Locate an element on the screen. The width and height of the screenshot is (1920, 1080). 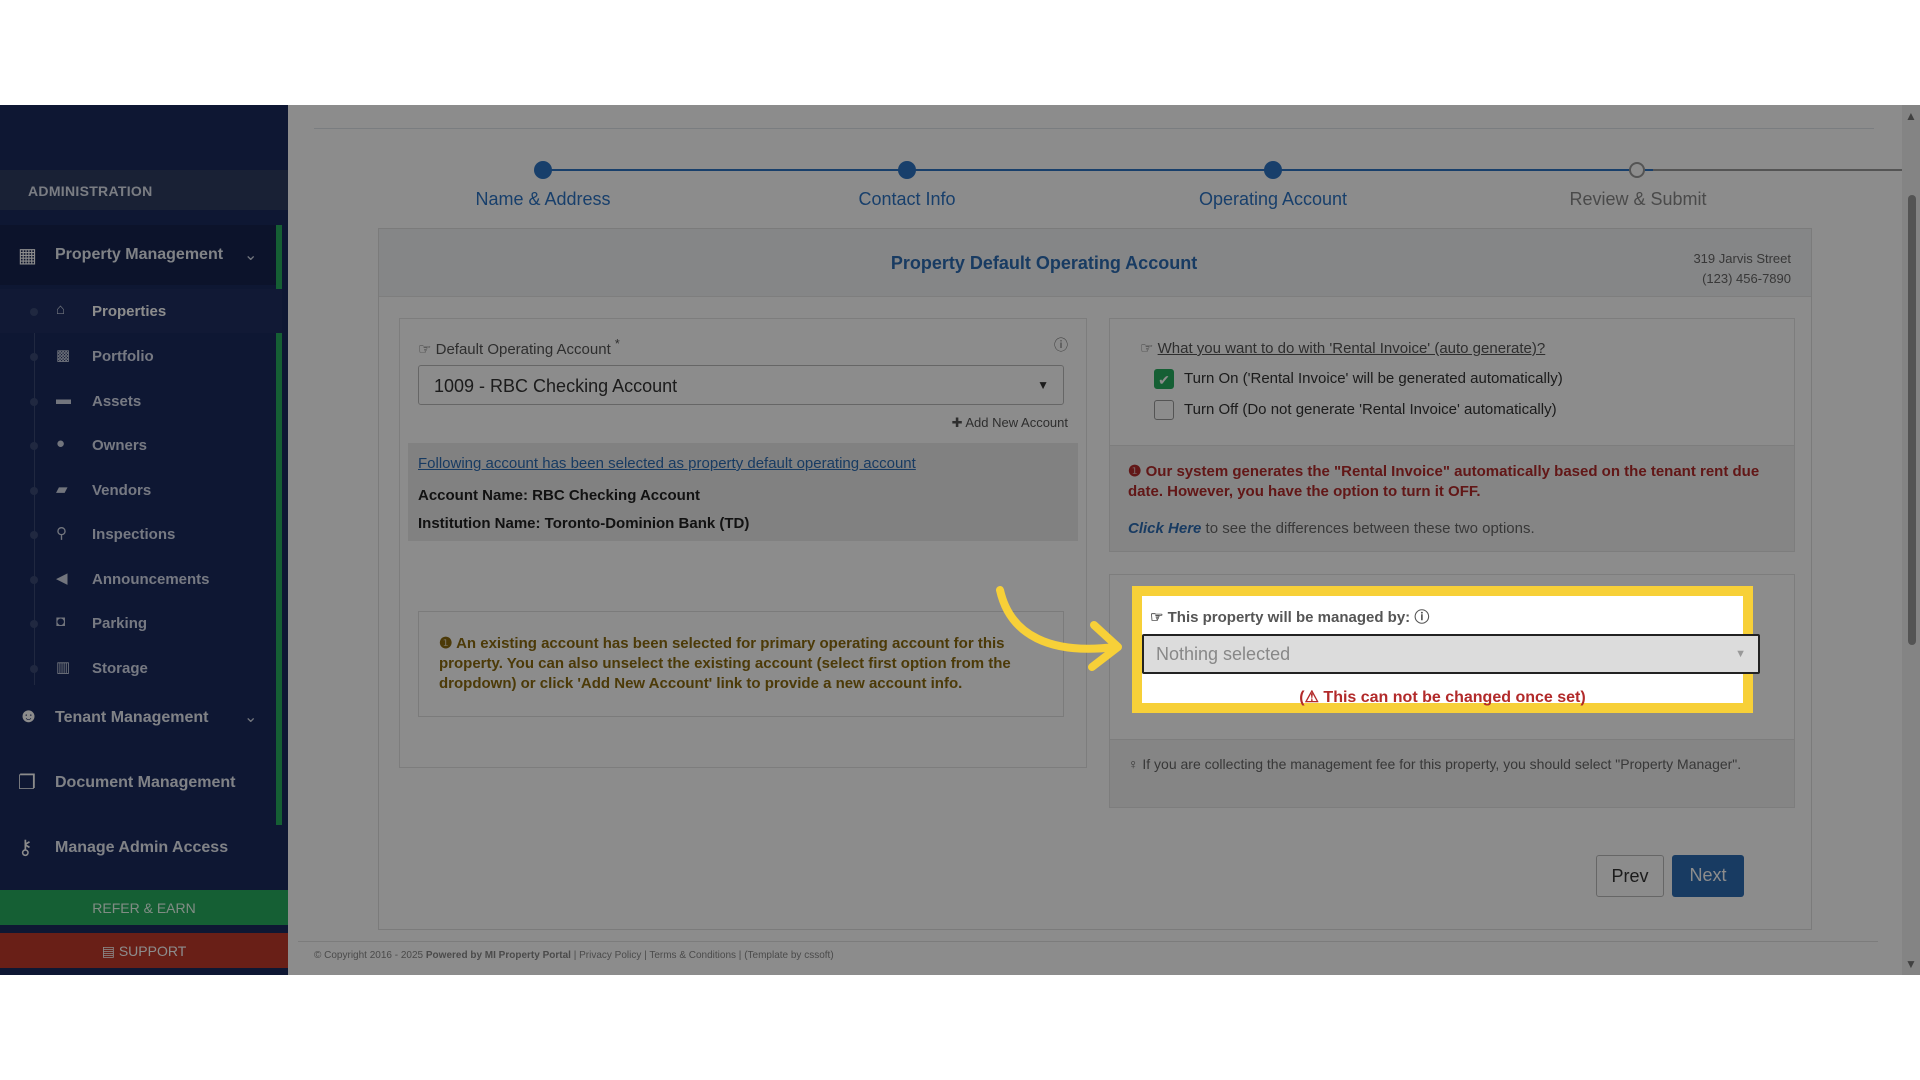
sidebar-item-storage: ▥ Storage is located at coordinates (141, 668).